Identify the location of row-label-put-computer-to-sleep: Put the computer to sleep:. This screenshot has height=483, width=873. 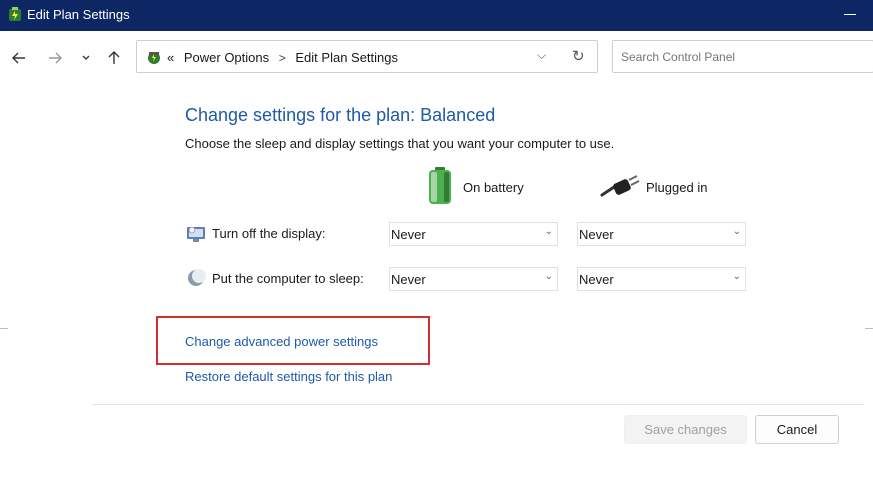
(288, 278).